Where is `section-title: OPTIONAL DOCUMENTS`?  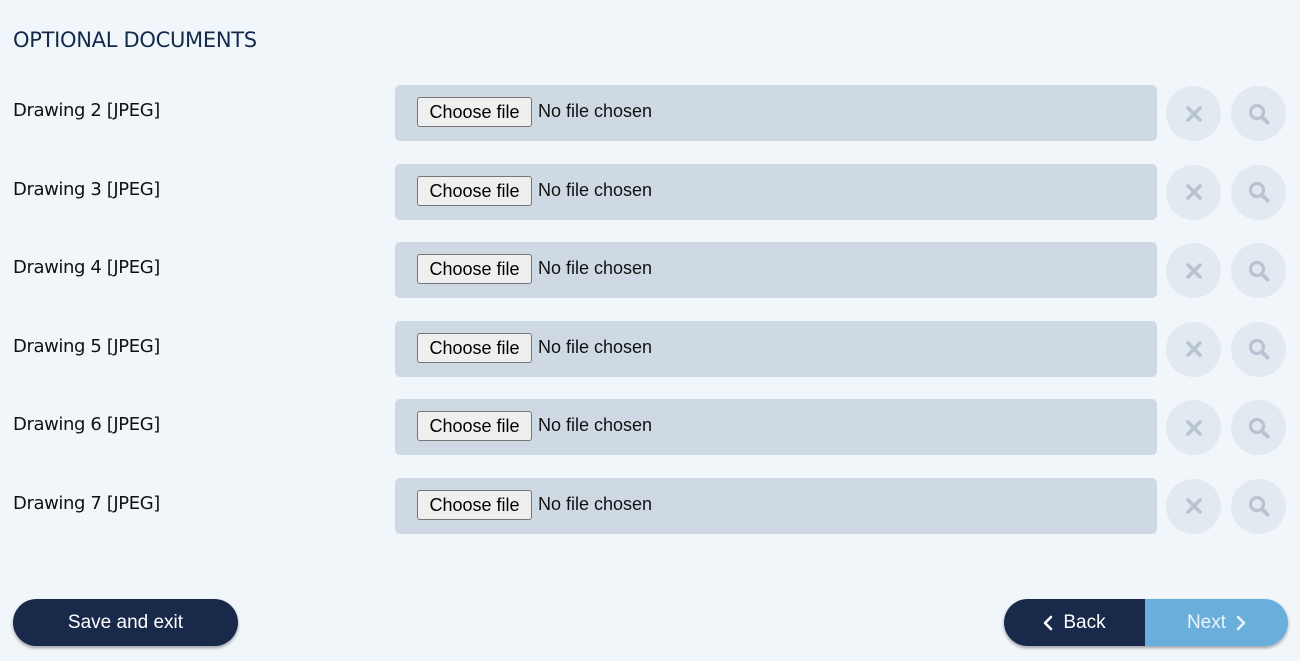
section-title: OPTIONAL DOCUMENTS is located at coordinates (135, 40).